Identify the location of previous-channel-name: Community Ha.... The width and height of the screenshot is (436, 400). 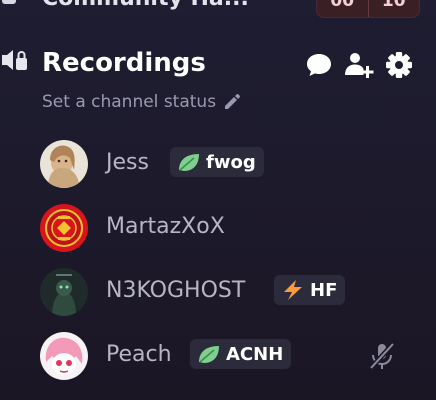
(145, 5).